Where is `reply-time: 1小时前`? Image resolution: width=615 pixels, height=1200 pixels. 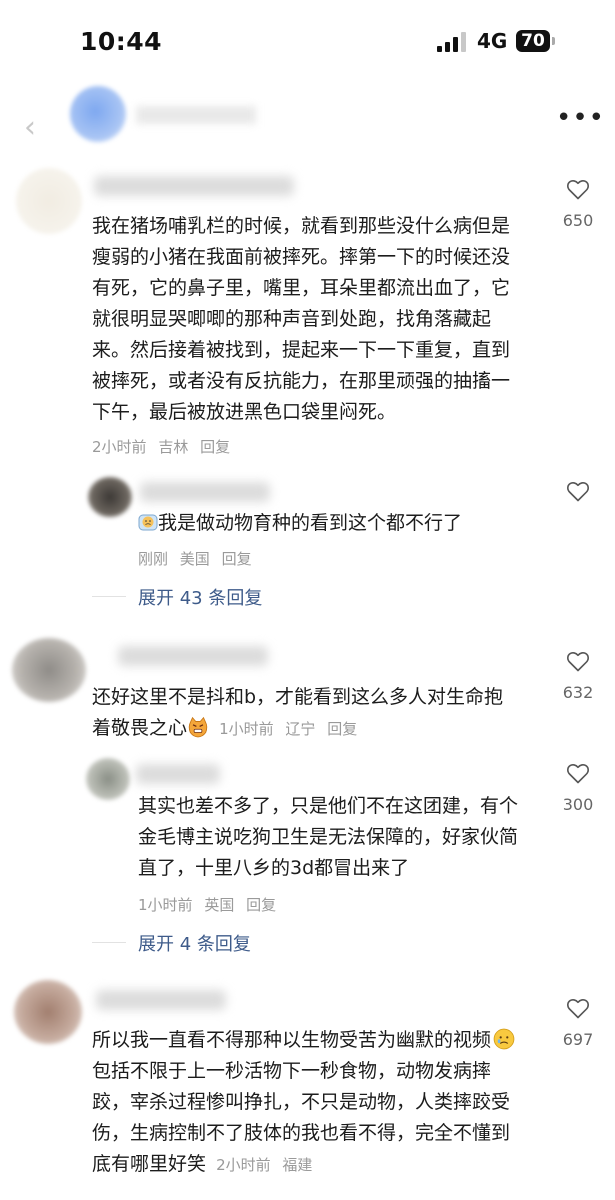
reply-time: 1小时前 is located at coordinates (165, 905).